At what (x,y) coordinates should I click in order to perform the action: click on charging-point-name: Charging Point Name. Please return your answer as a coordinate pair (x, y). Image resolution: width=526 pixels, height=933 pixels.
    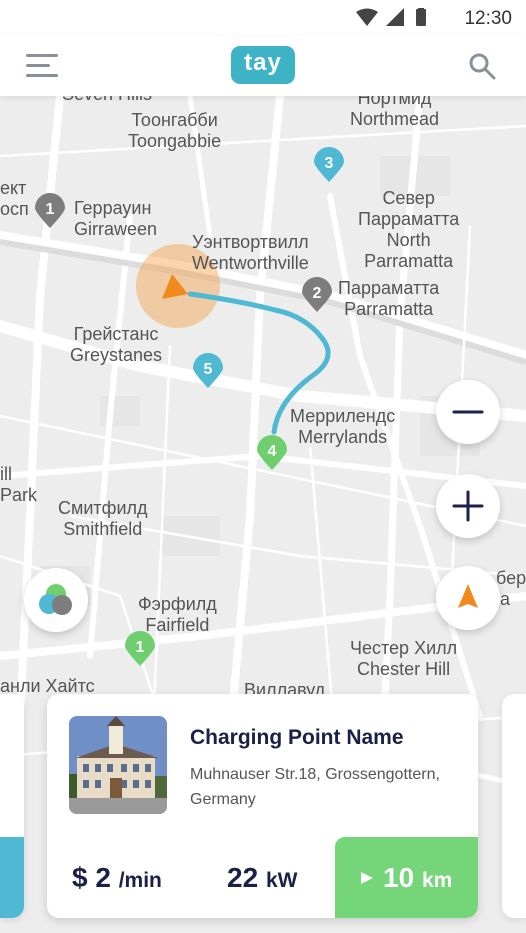
    Looking at the image, I should click on (297, 737).